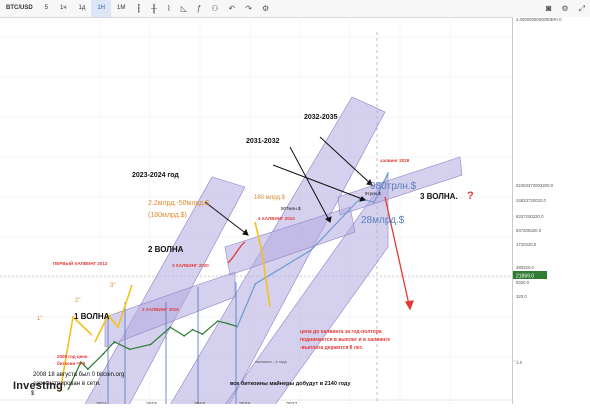  I want to click on label-period-2031-2032: 2031-2032, so click(263, 141).